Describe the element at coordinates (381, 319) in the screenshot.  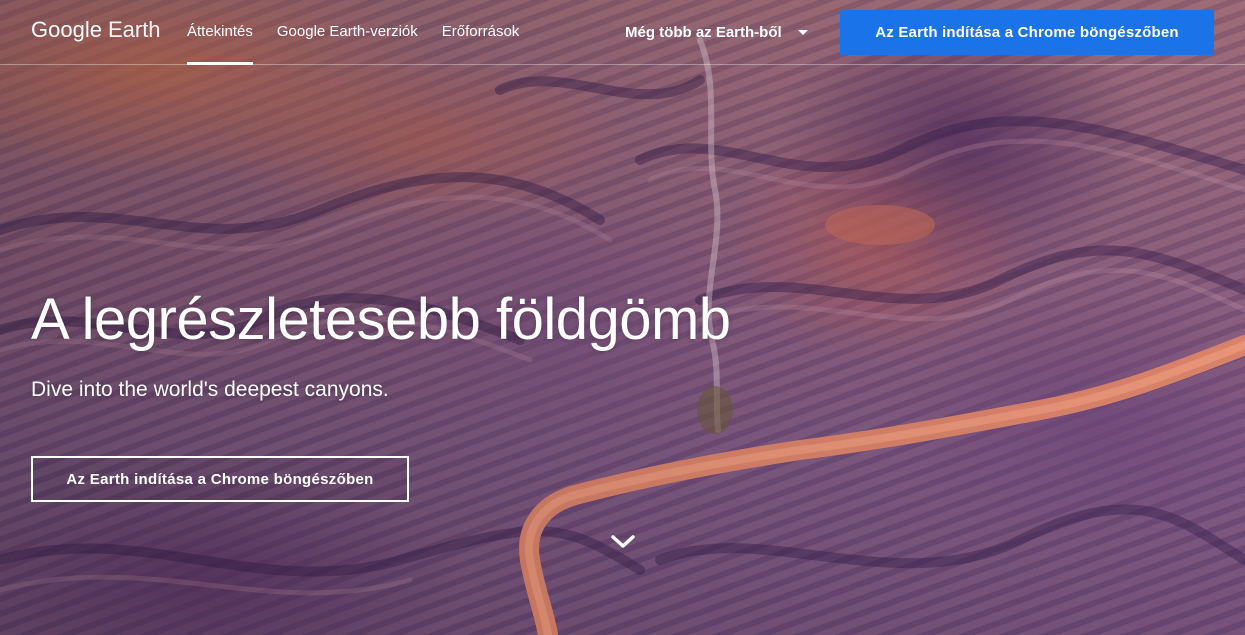
I see `hero-title: A legrészletesebb földgömb` at that location.